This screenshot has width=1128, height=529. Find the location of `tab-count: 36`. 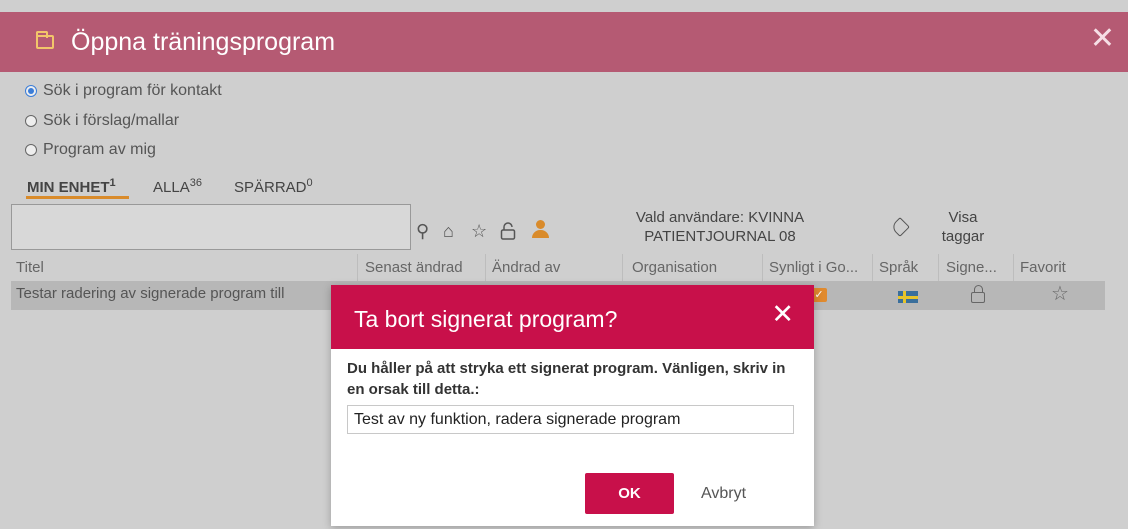

tab-count: 36 is located at coordinates (195, 183).